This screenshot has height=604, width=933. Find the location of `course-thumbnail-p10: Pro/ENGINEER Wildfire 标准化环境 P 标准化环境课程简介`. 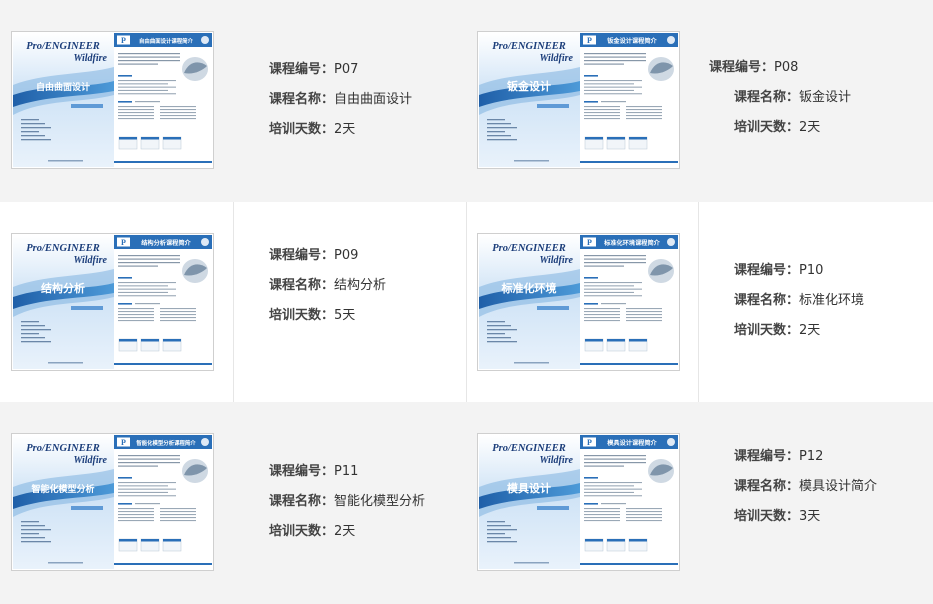

course-thumbnail-p10: Pro/ENGINEER Wildfire 标准化环境 P 标准化环境课程简介 is located at coordinates (578, 302).